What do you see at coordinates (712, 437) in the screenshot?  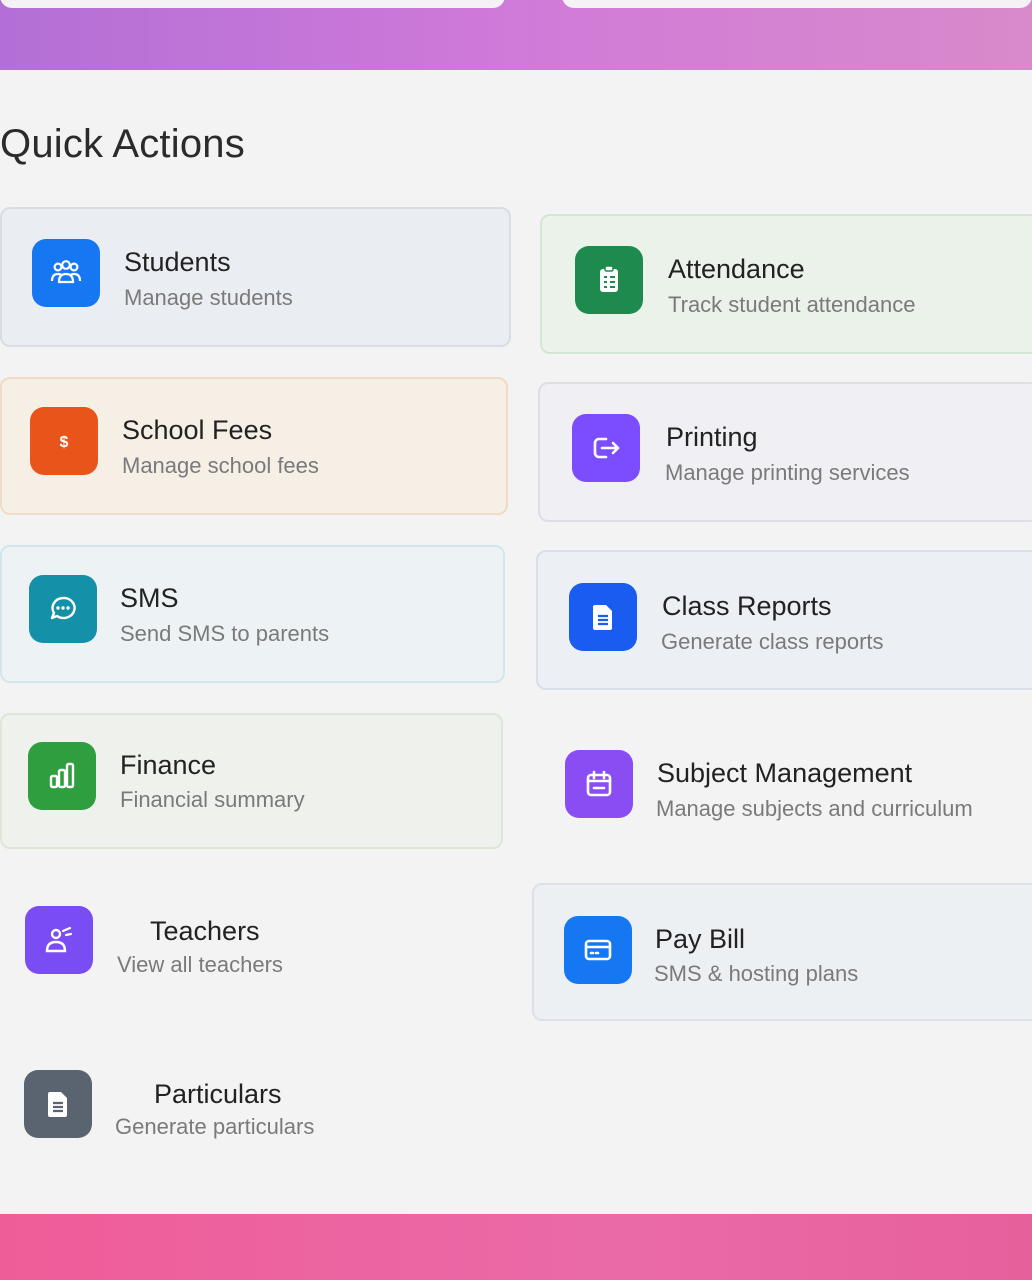 I see `action-label: Printing` at bounding box center [712, 437].